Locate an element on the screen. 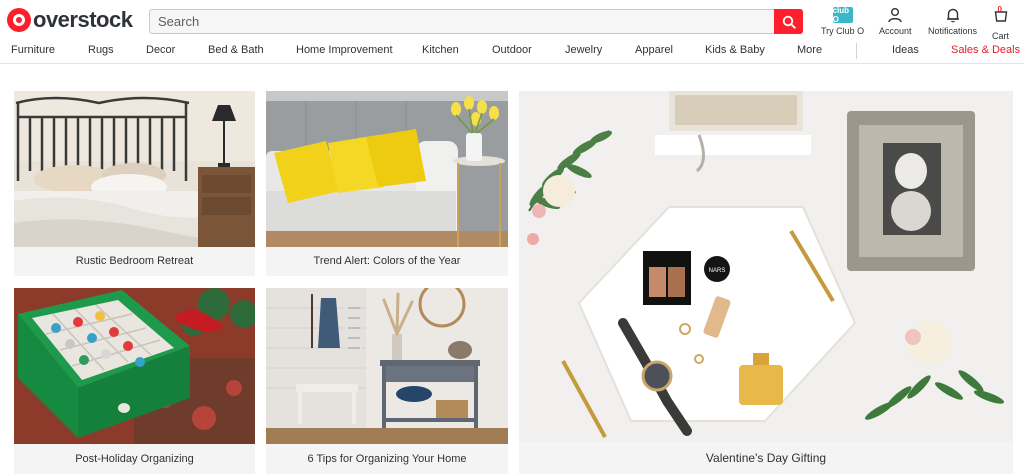  nav-divider is located at coordinates (856, 51).